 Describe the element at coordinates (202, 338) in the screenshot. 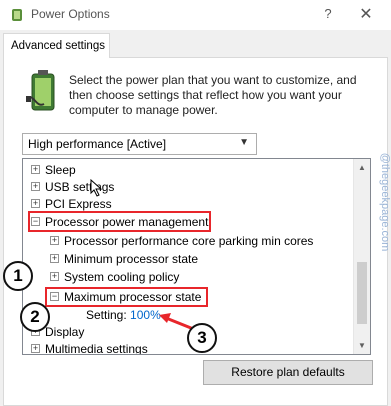

I see `annotation-badge-3: 3` at that location.